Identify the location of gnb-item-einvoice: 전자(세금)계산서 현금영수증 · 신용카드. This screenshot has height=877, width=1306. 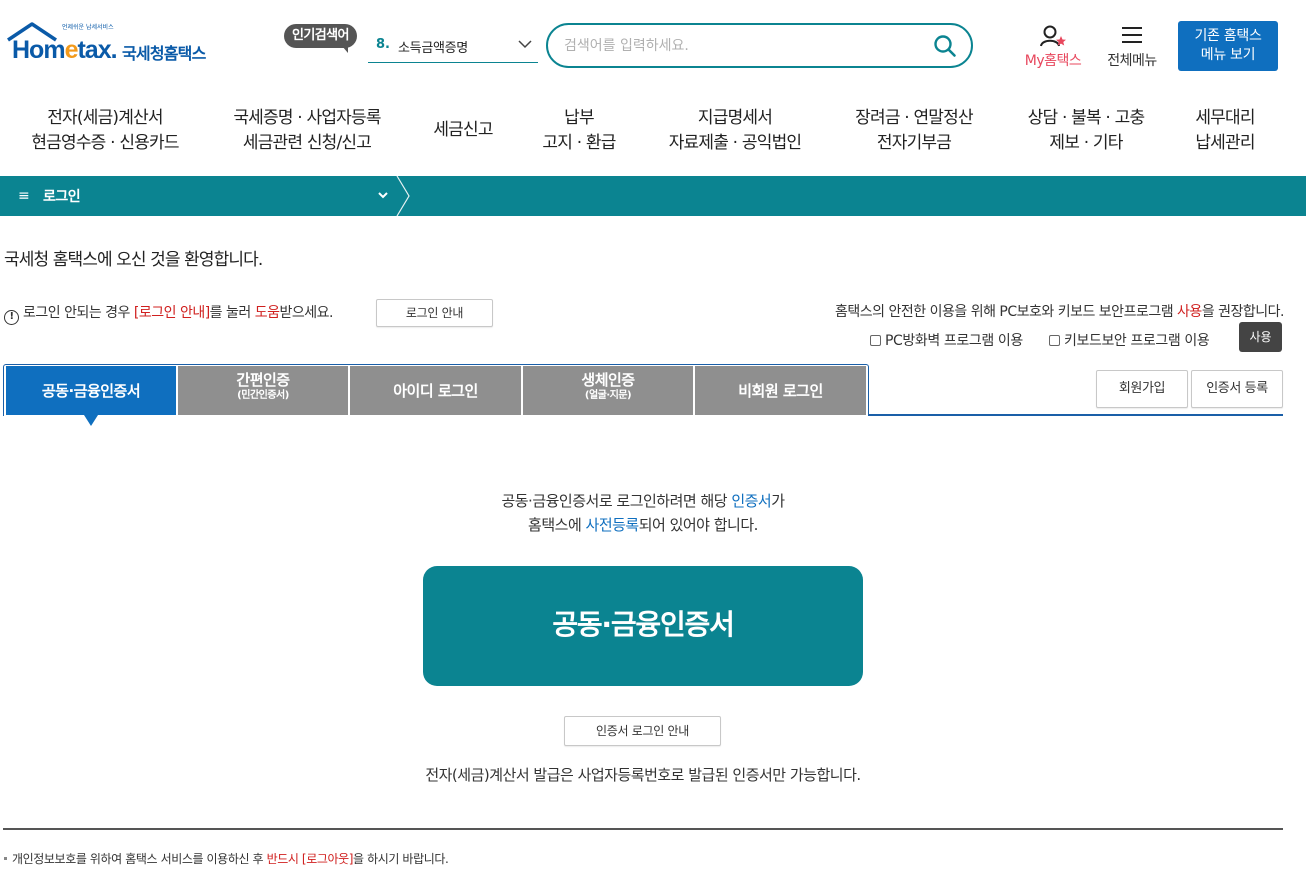
(105, 131).